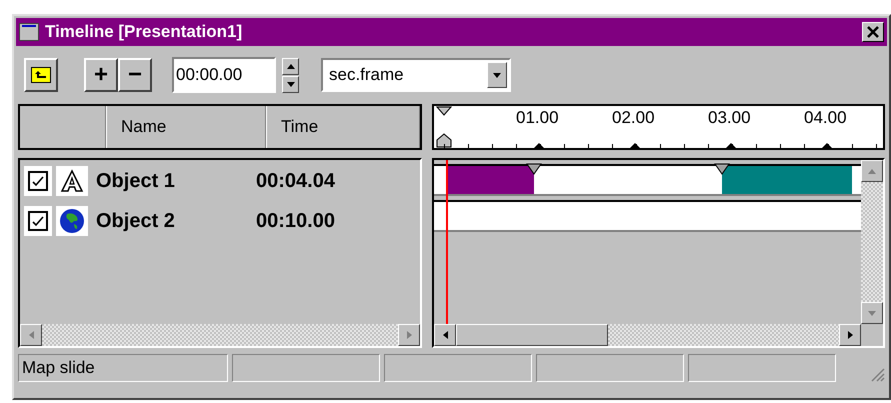 This screenshot has height=403, width=891. I want to click on globe-icon, so click(72, 221).